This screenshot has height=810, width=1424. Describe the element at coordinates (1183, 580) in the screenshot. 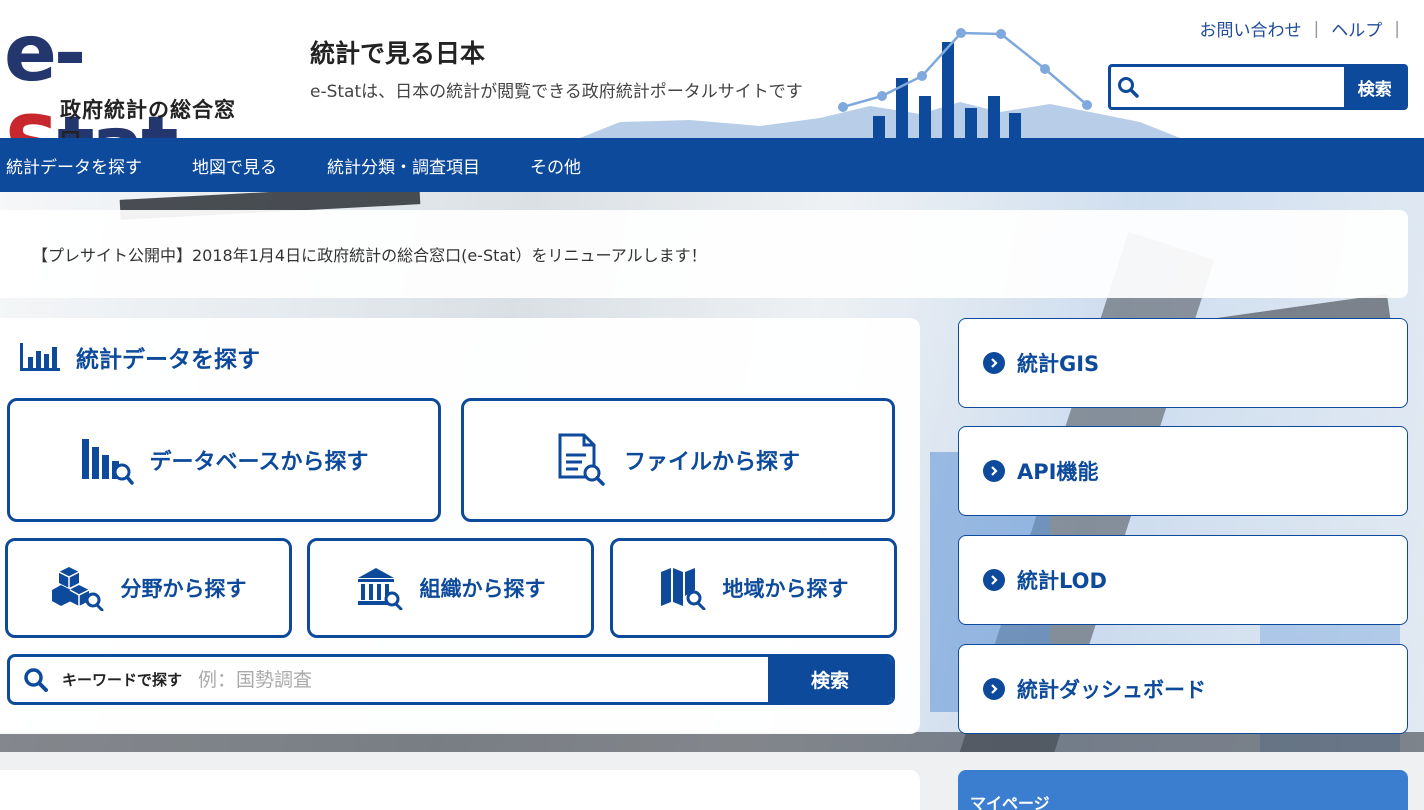

I see `side-link-lod: 統計LOD` at that location.